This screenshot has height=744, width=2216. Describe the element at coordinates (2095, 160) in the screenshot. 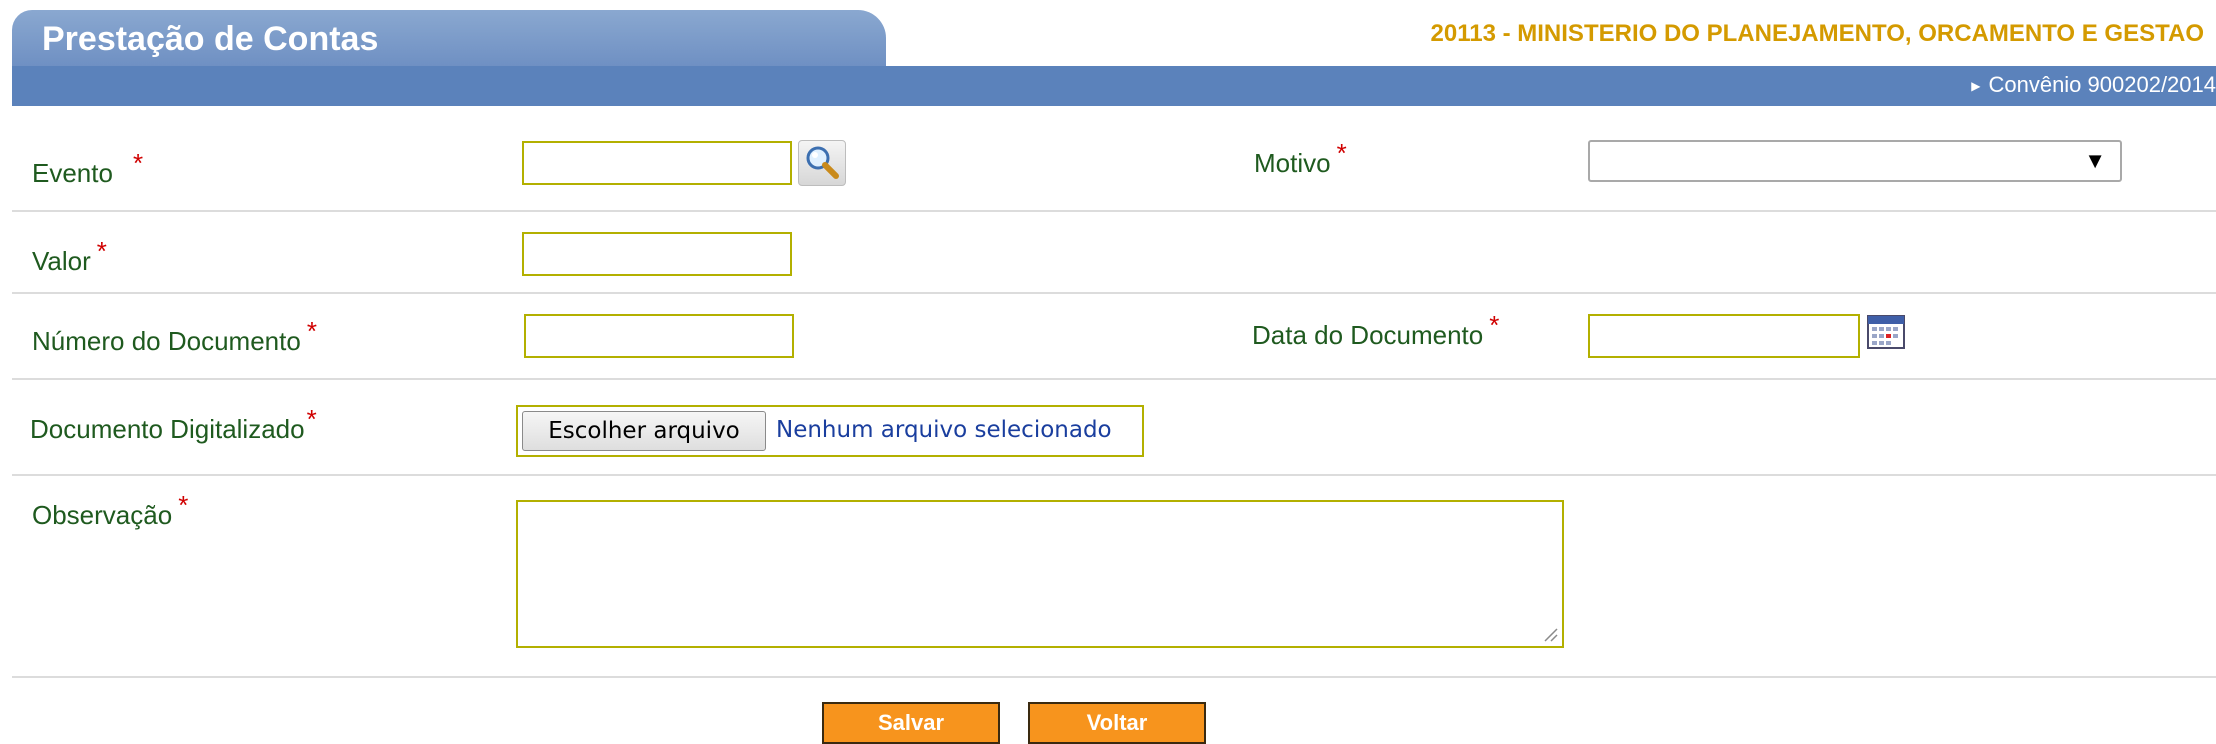

I see `dropdown-caret-icon: ▼` at that location.